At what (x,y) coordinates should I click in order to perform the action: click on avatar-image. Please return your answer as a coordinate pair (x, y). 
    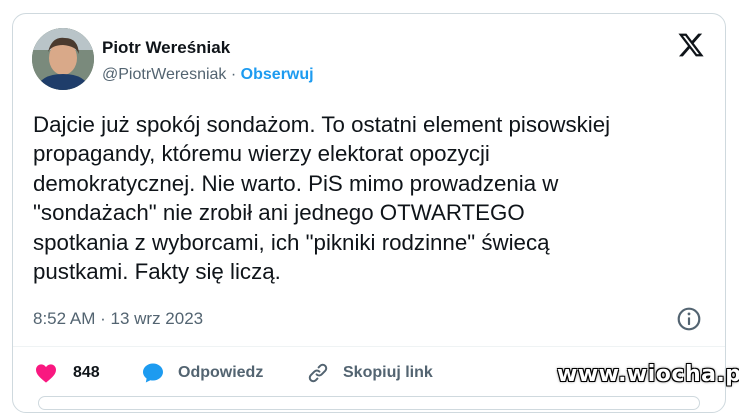
    Looking at the image, I should click on (63, 59).